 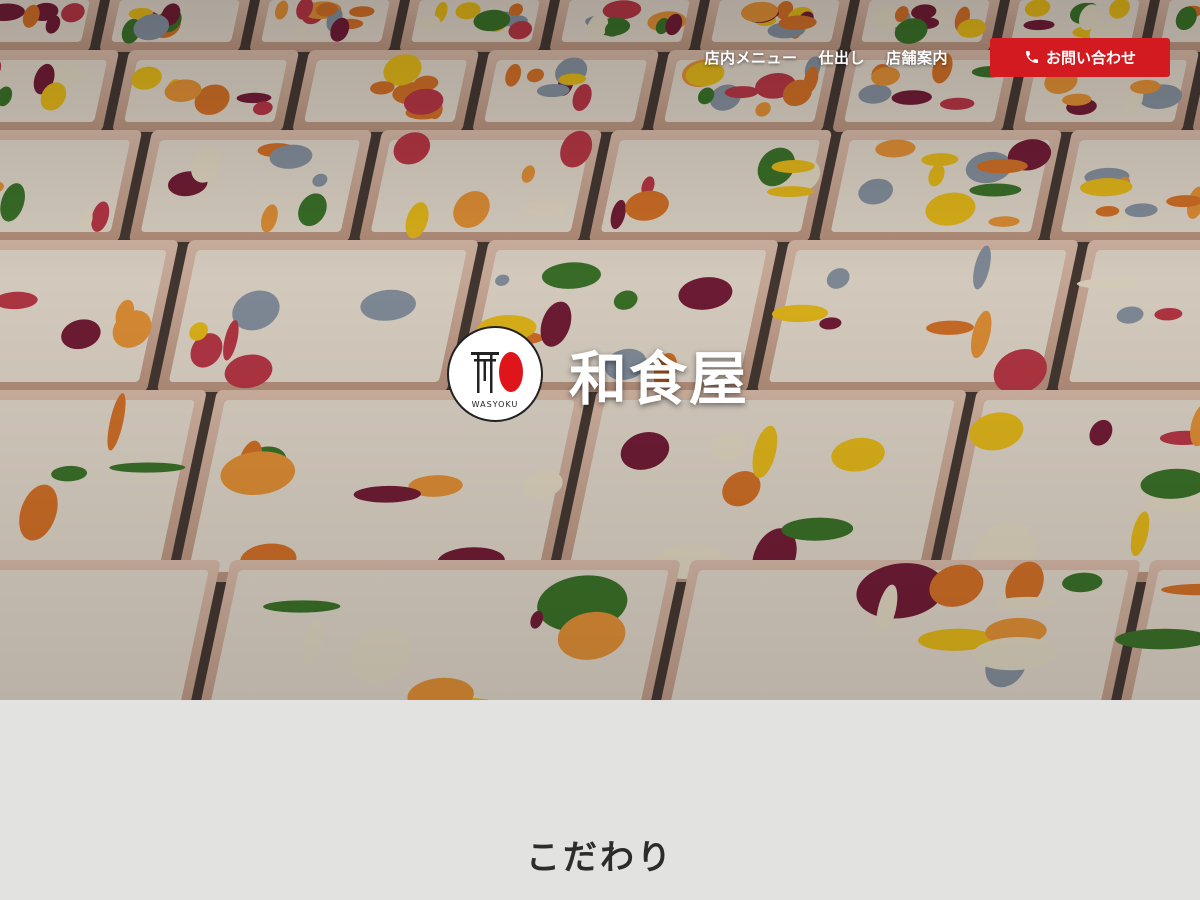 What do you see at coordinates (495, 374) in the screenshot?
I see `logo-mark: WASYOKU` at bounding box center [495, 374].